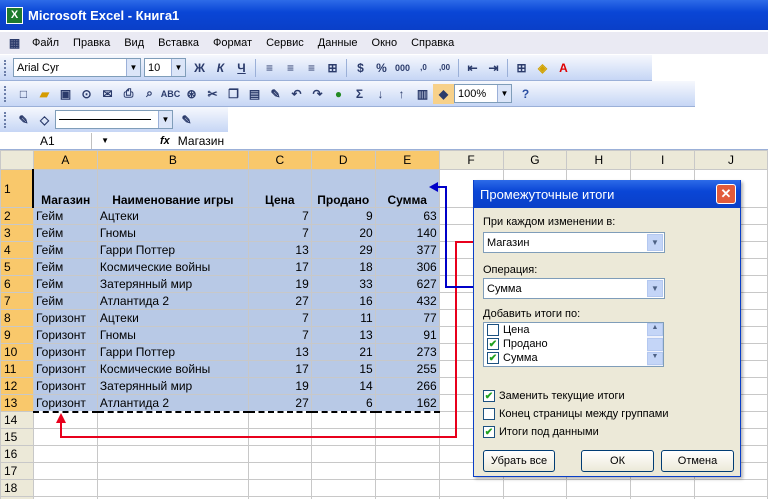 This screenshot has height=499, width=768. What do you see at coordinates (61, 418) in the screenshot?
I see `red-arrowhead` at bounding box center [61, 418].